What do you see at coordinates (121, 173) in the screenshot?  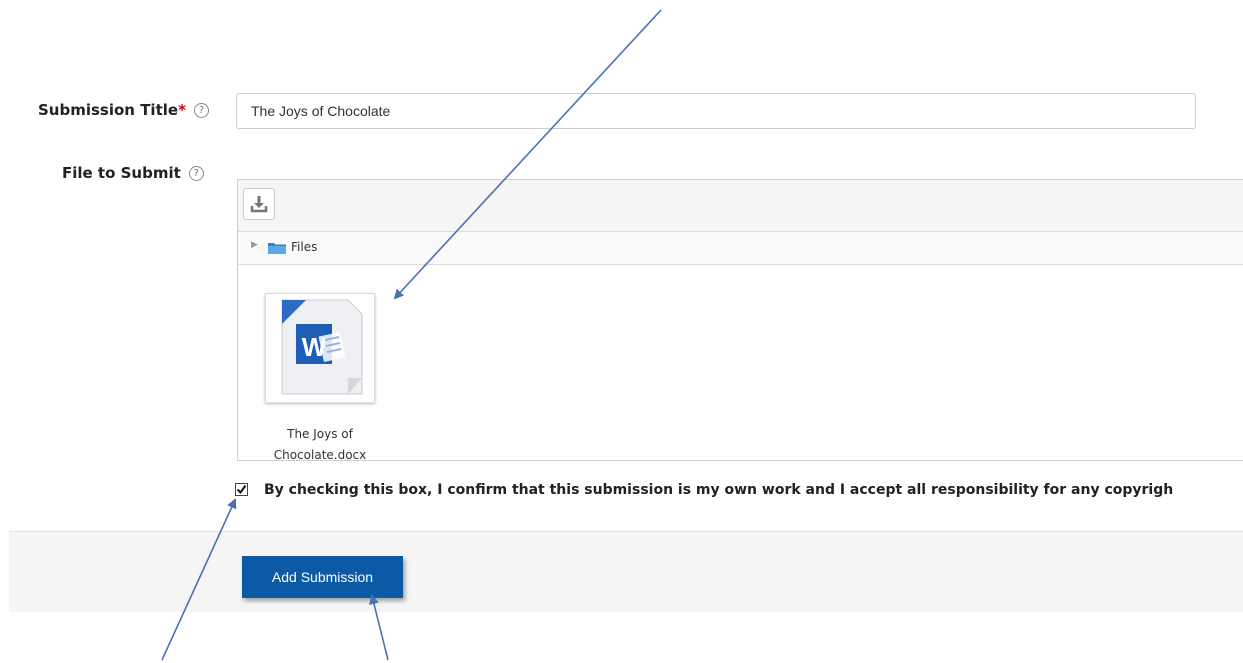 I see `file-to-submit-text: File to Submit` at bounding box center [121, 173].